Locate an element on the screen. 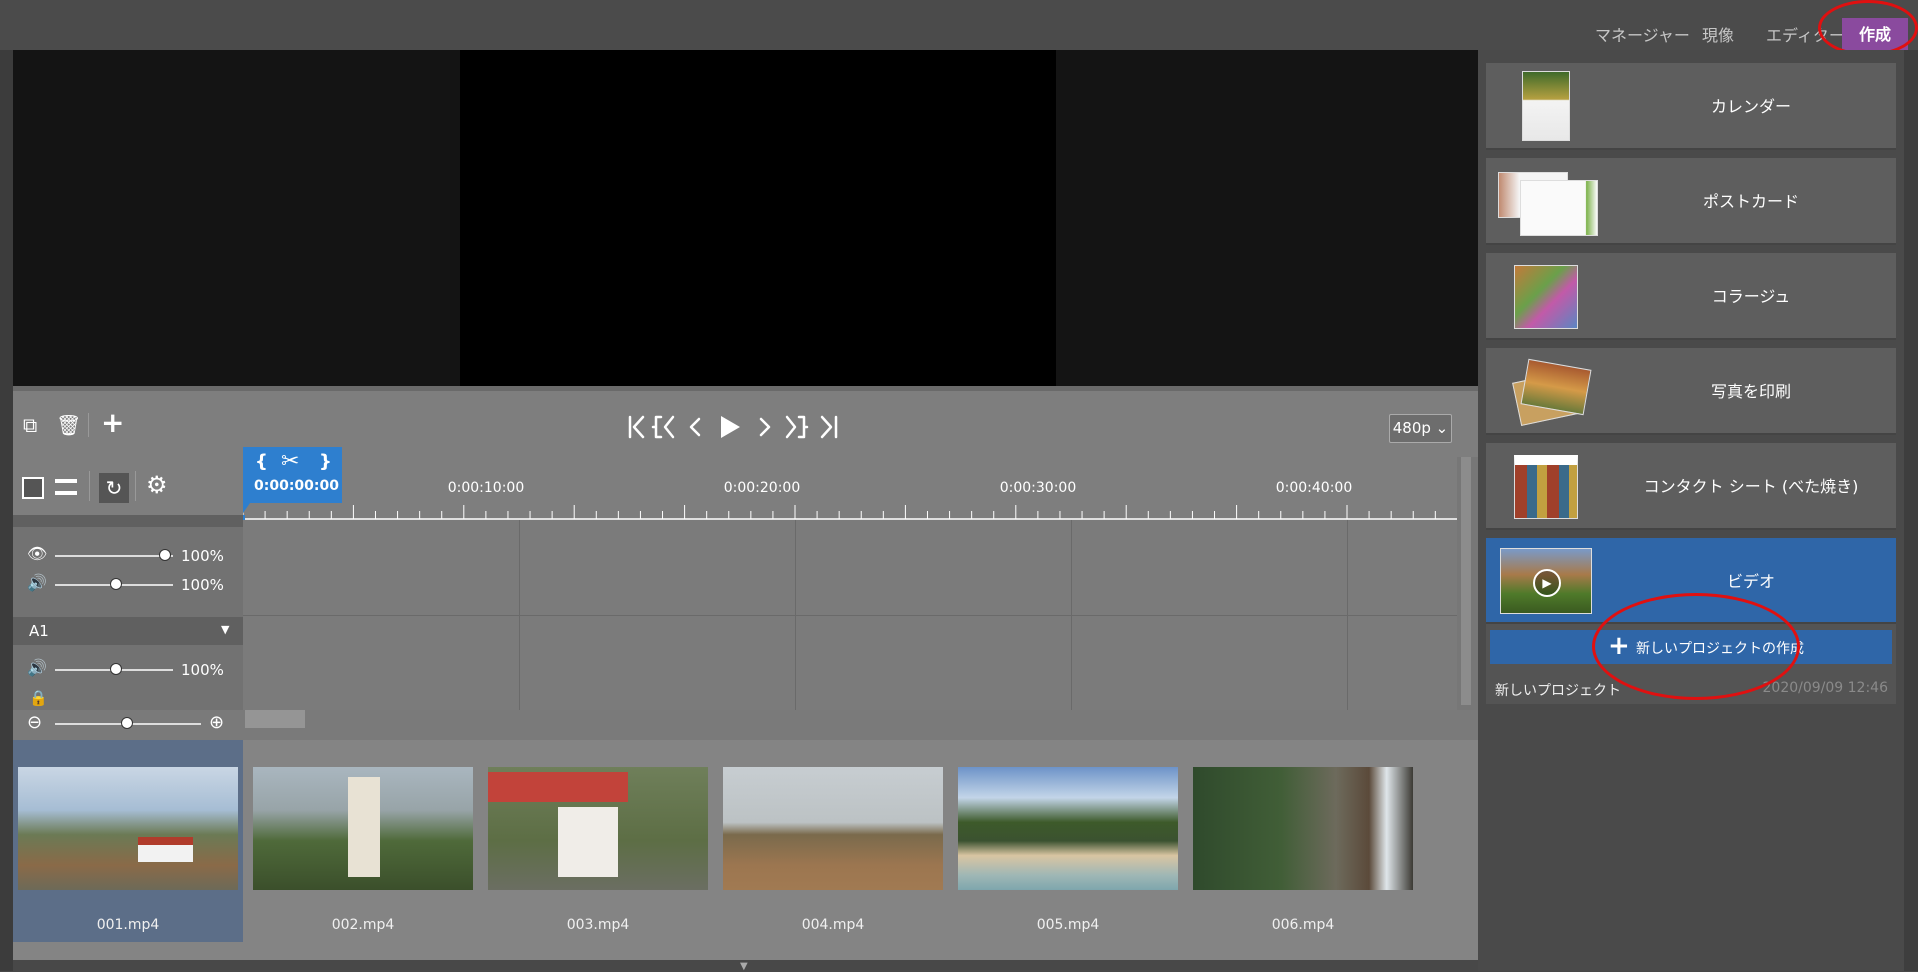 The image size is (1918, 972). clip-item: 003.mp4 is located at coordinates (598, 841).